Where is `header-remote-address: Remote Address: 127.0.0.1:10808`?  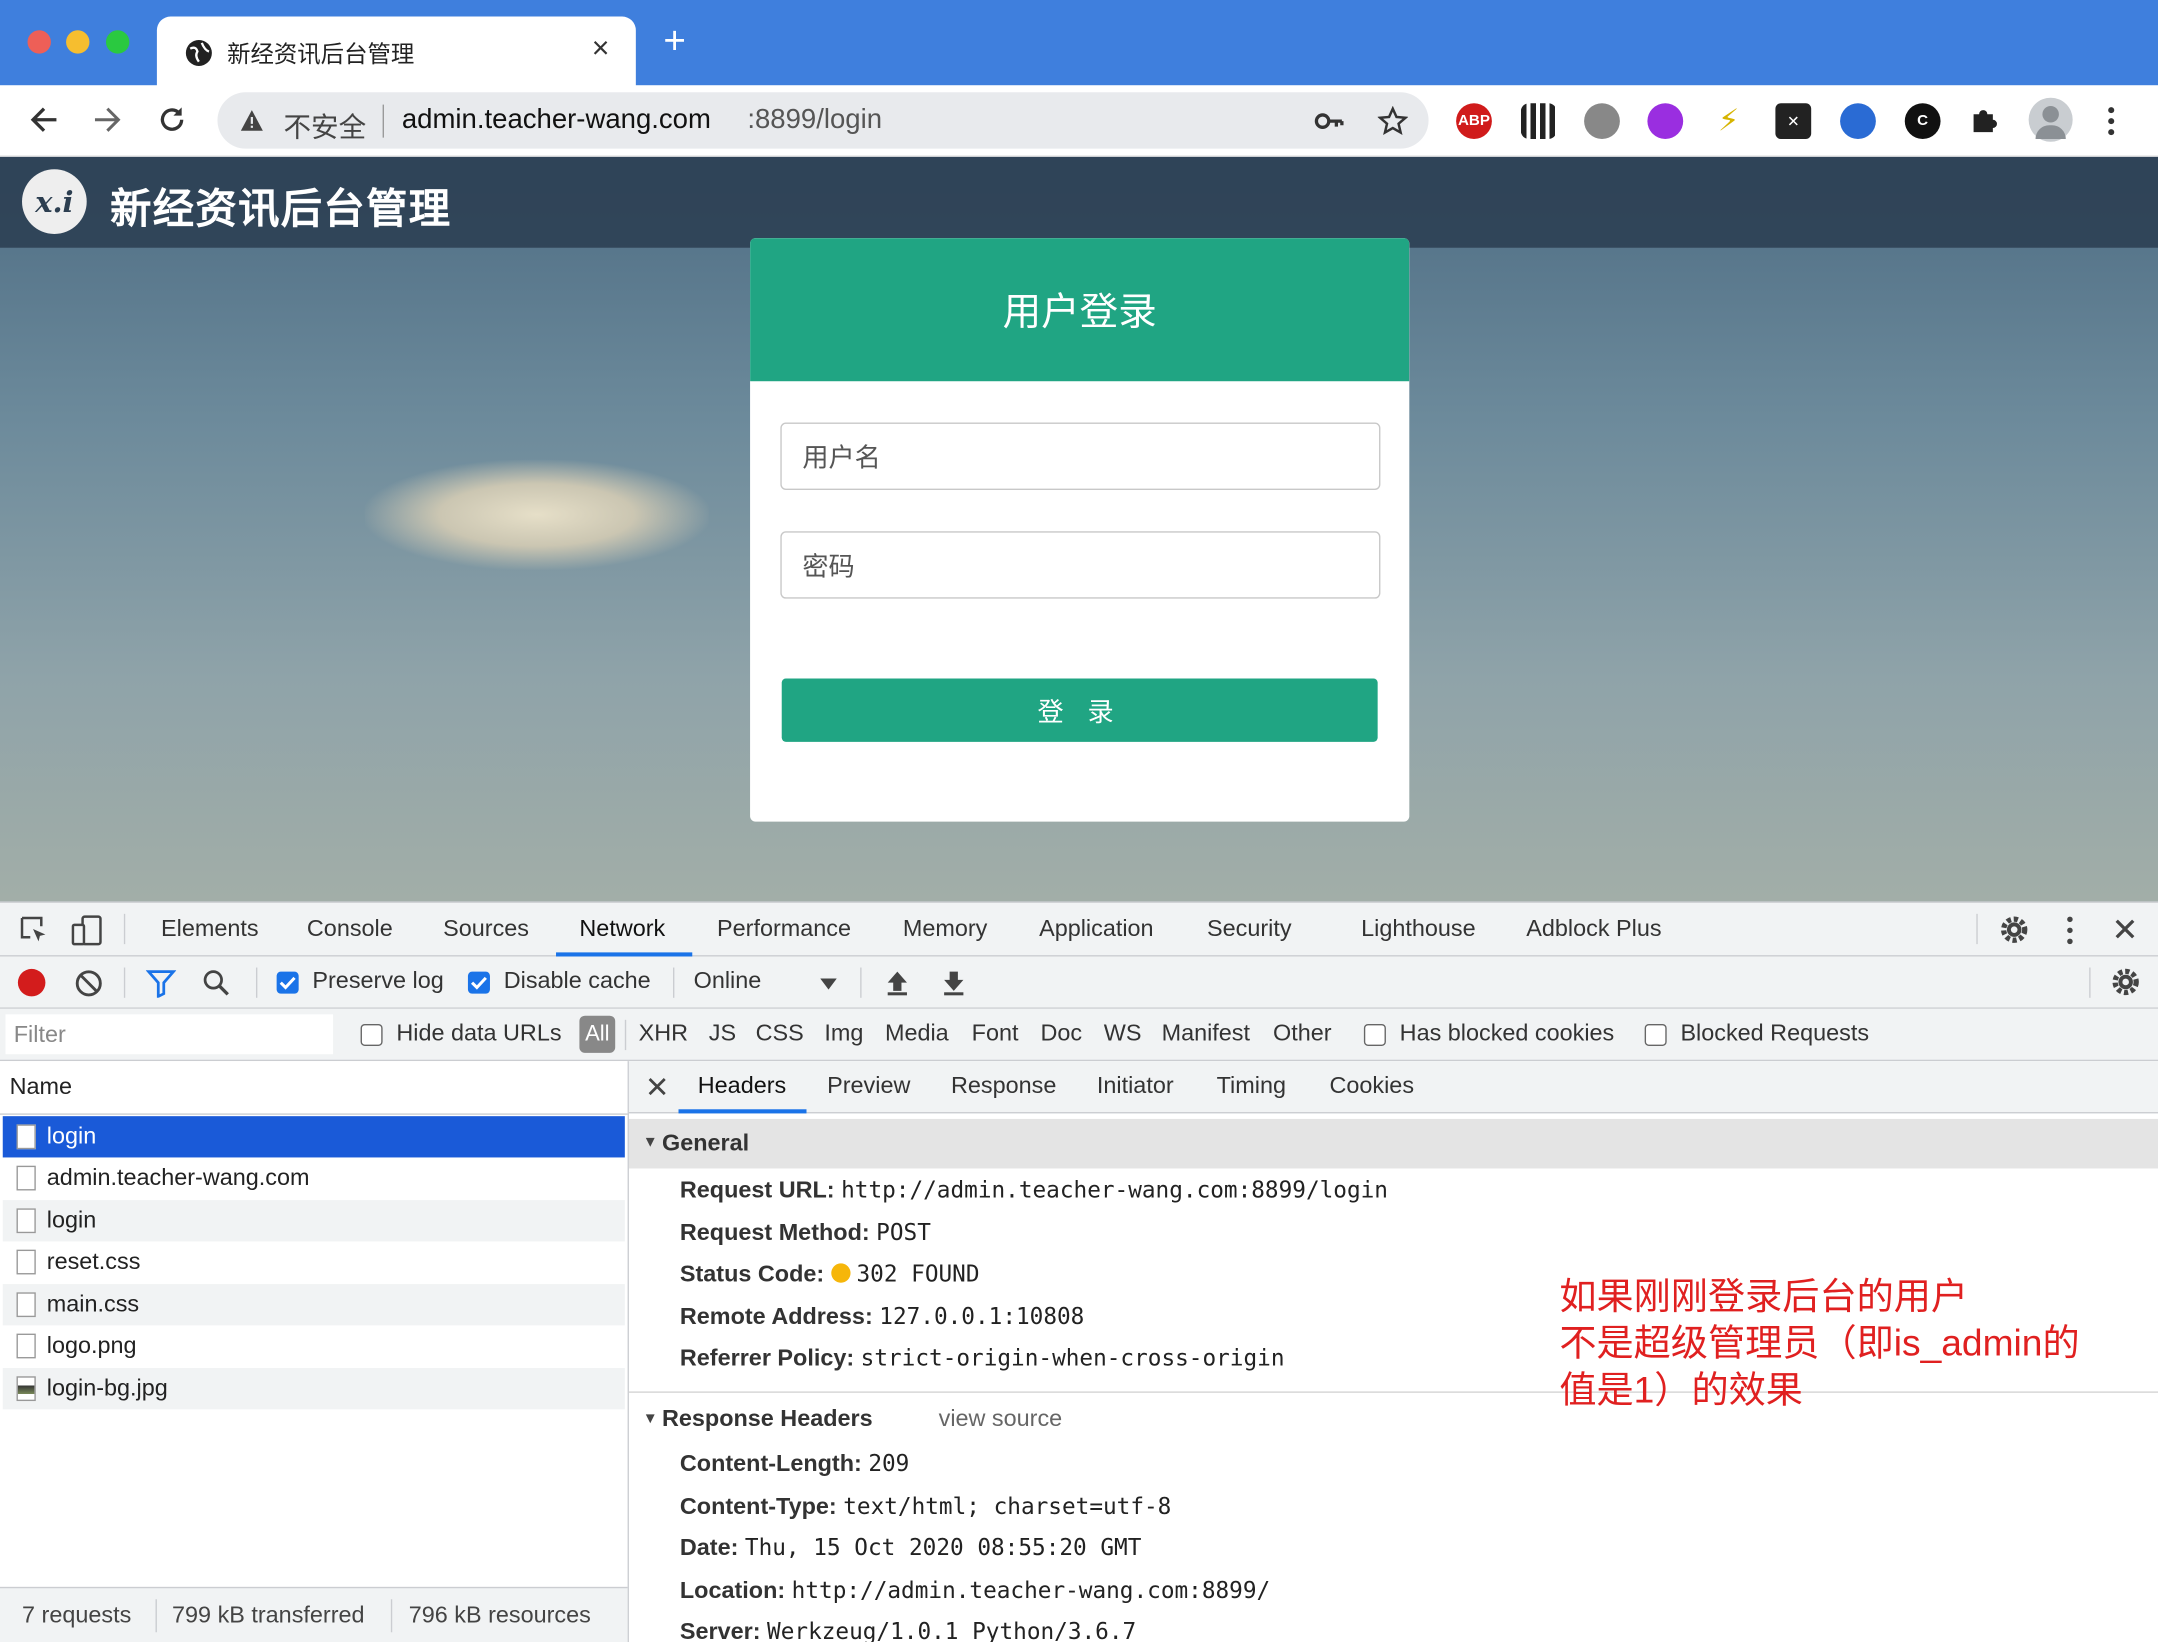
header-remote-address: Remote Address: 127.0.0.1:10808 is located at coordinates (882, 1316).